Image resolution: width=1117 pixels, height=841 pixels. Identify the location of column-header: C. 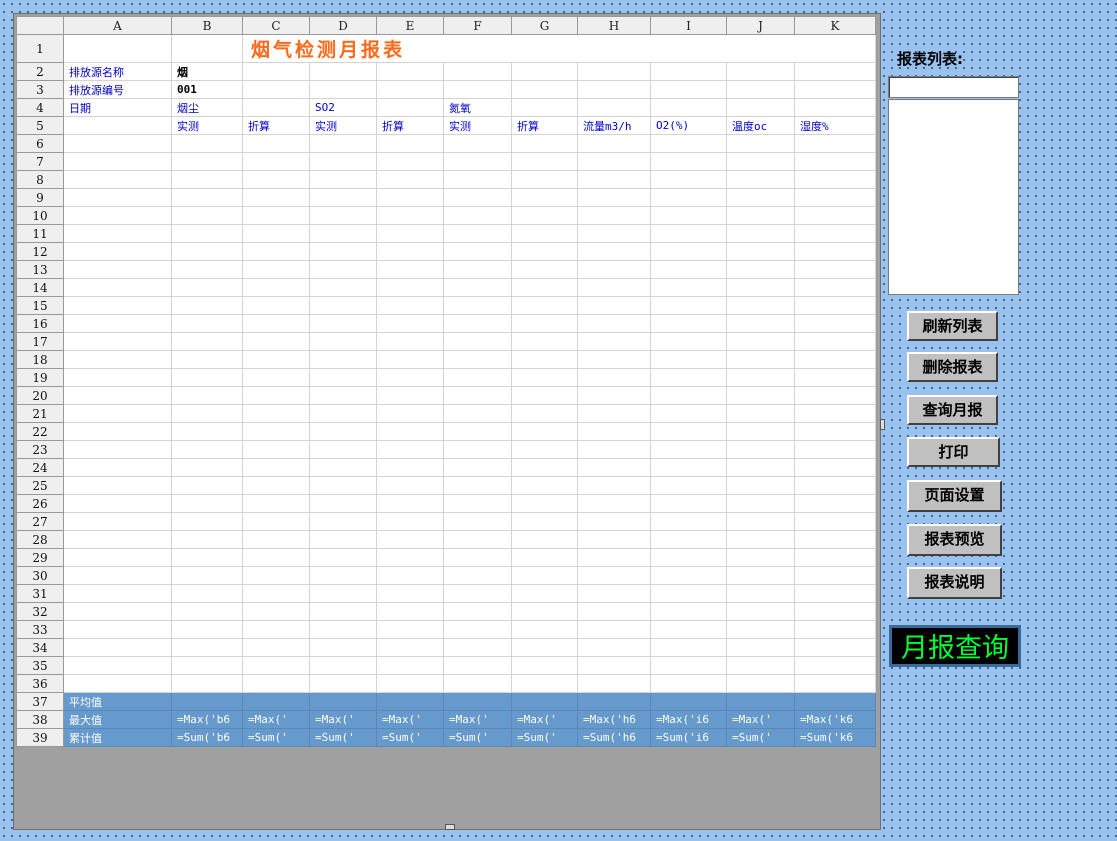
(276, 25).